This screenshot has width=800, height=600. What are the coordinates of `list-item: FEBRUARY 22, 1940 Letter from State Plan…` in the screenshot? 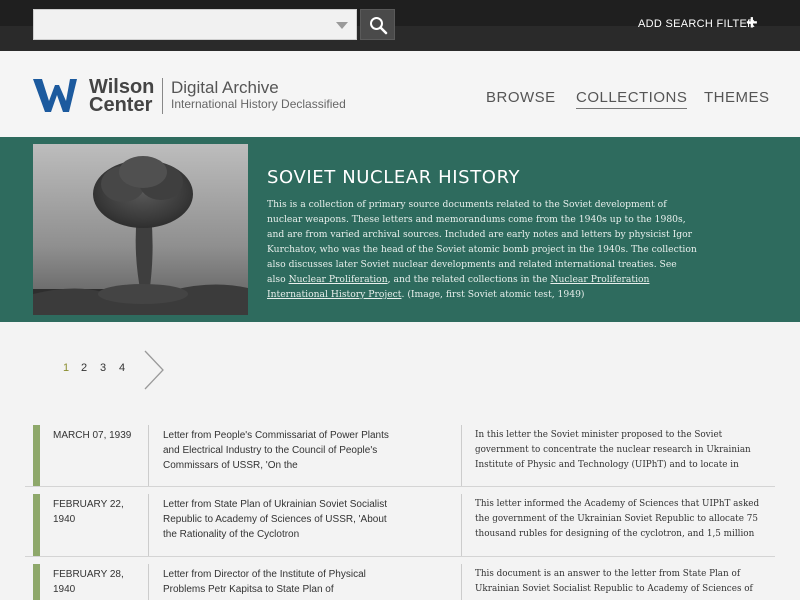 It's located at (400, 525).